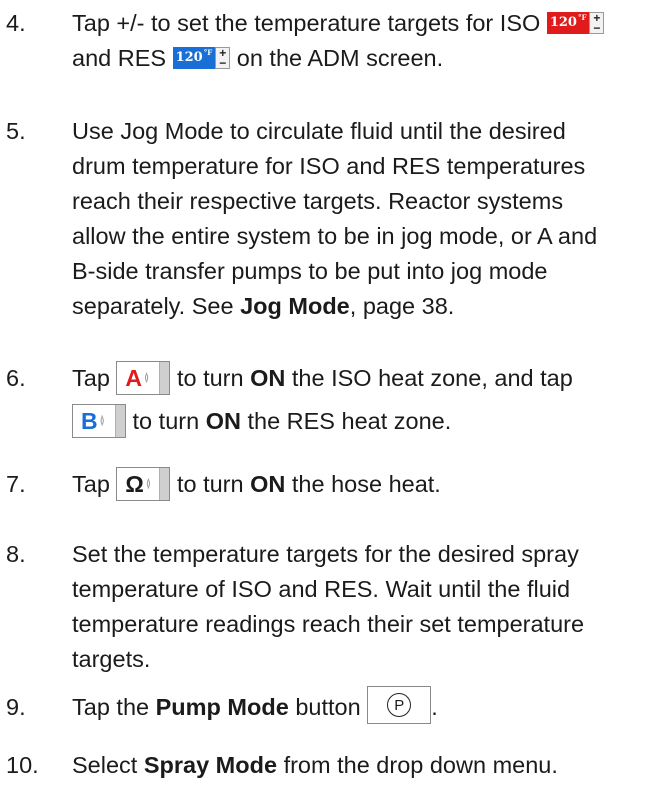 The height and width of the screenshot is (790, 665). Describe the element at coordinates (22, 765) in the screenshot. I see `step-number: 10.` at that location.